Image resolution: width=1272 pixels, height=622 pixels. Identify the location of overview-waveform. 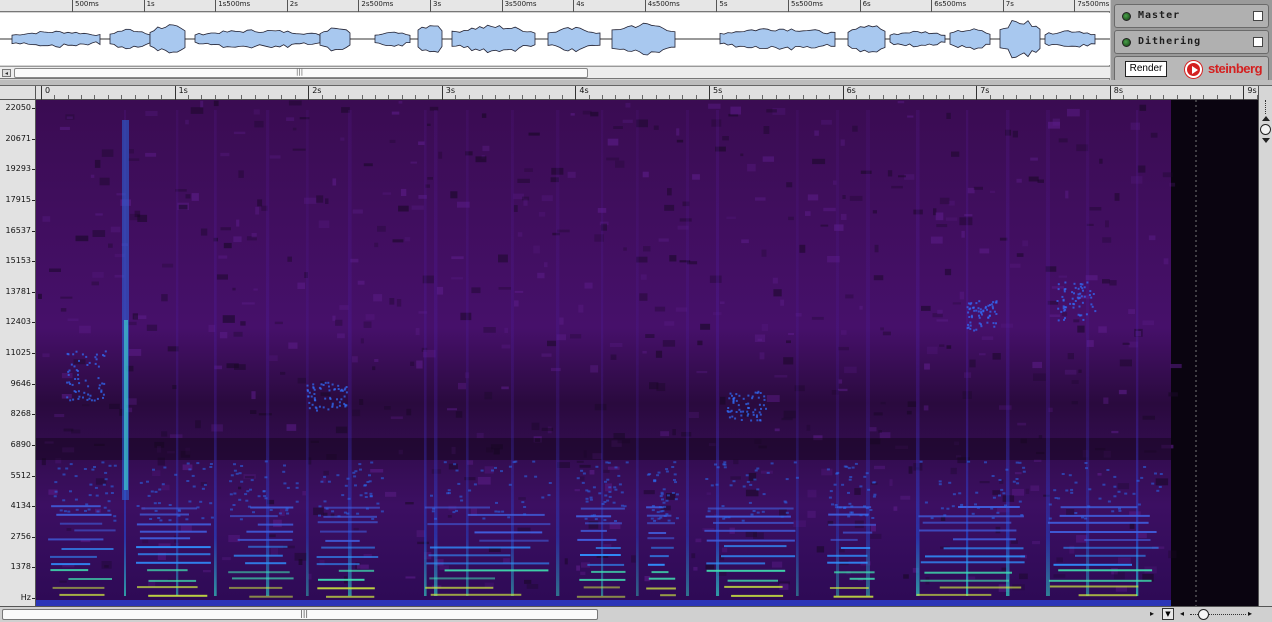
(555, 39).